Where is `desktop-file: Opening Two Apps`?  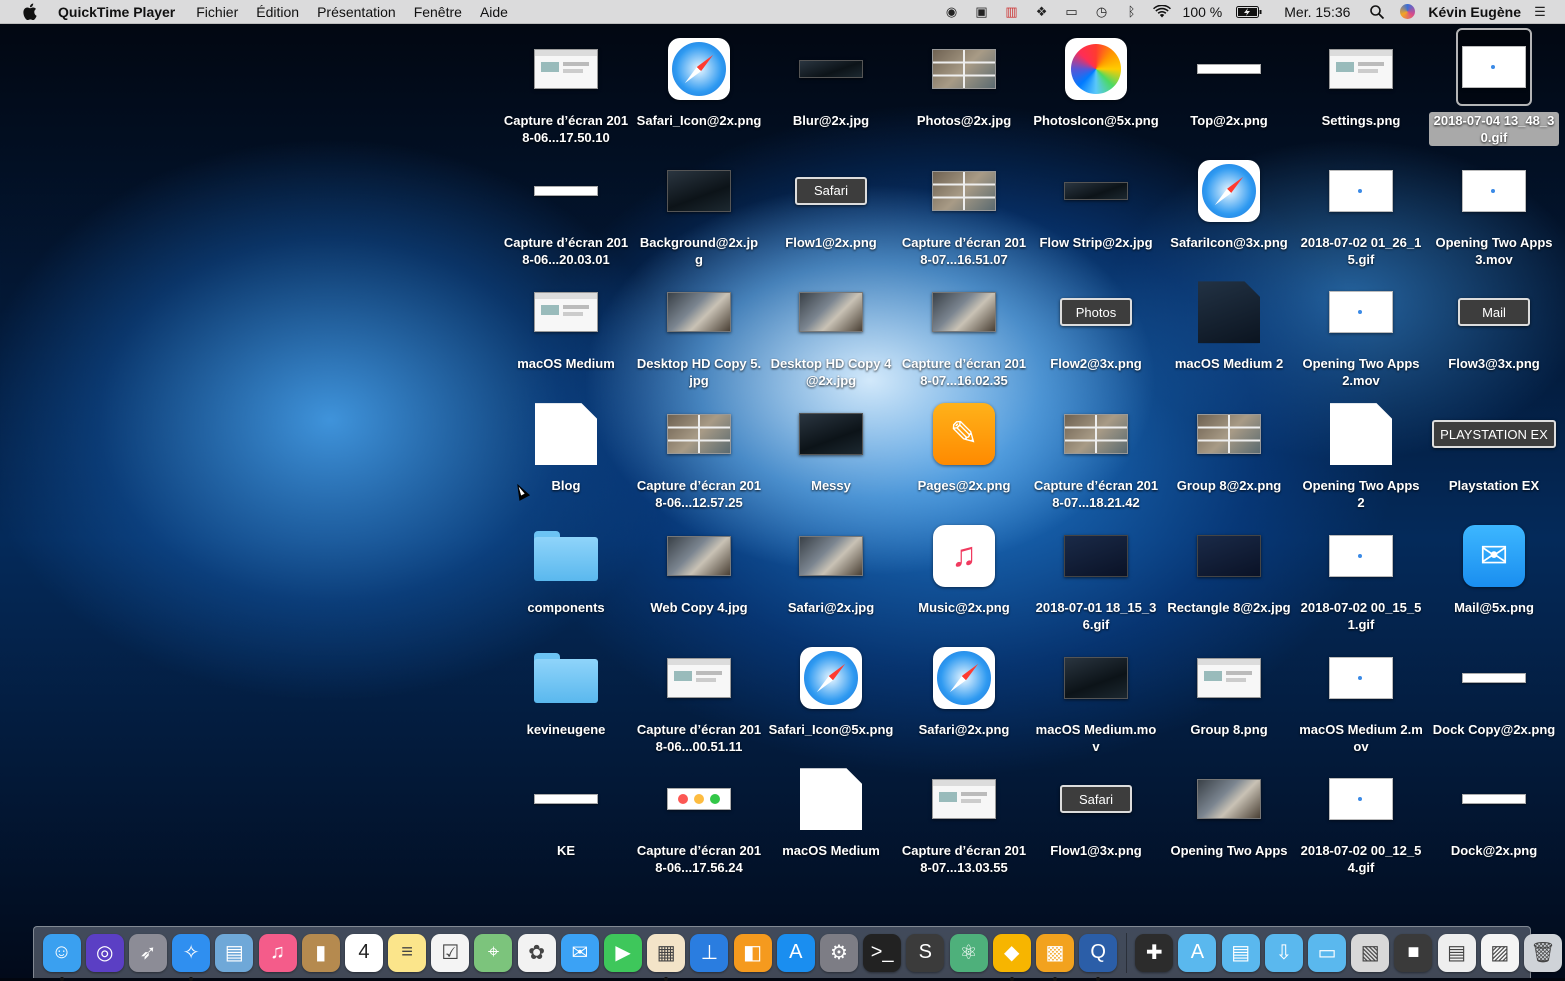
desktop-file: Opening Two Apps is located at coordinates (1229, 806).